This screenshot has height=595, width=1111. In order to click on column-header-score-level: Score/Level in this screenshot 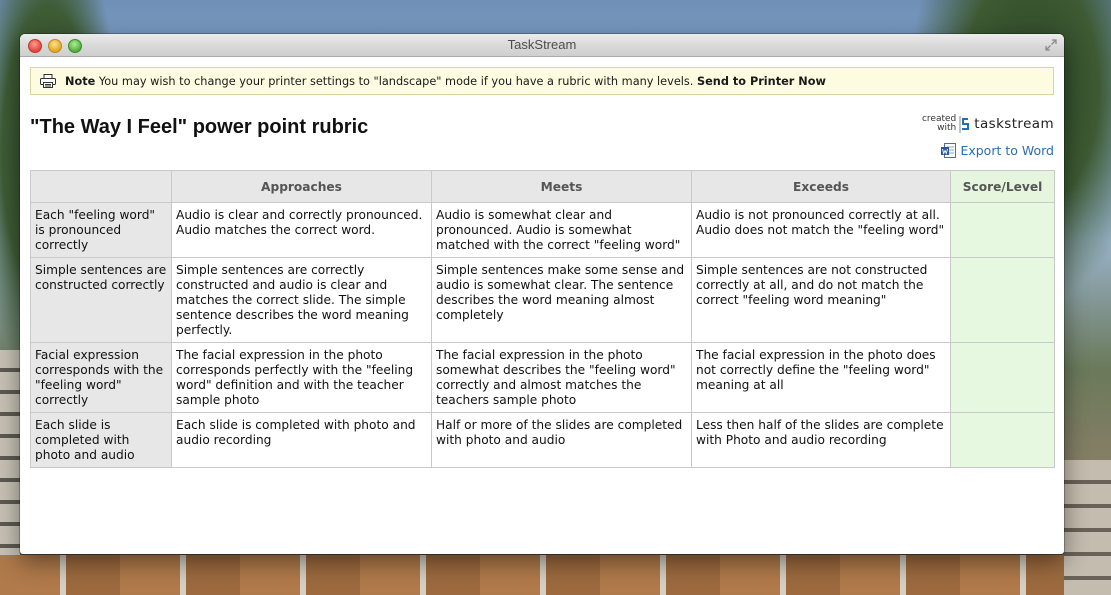, I will do `click(1002, 186)`.